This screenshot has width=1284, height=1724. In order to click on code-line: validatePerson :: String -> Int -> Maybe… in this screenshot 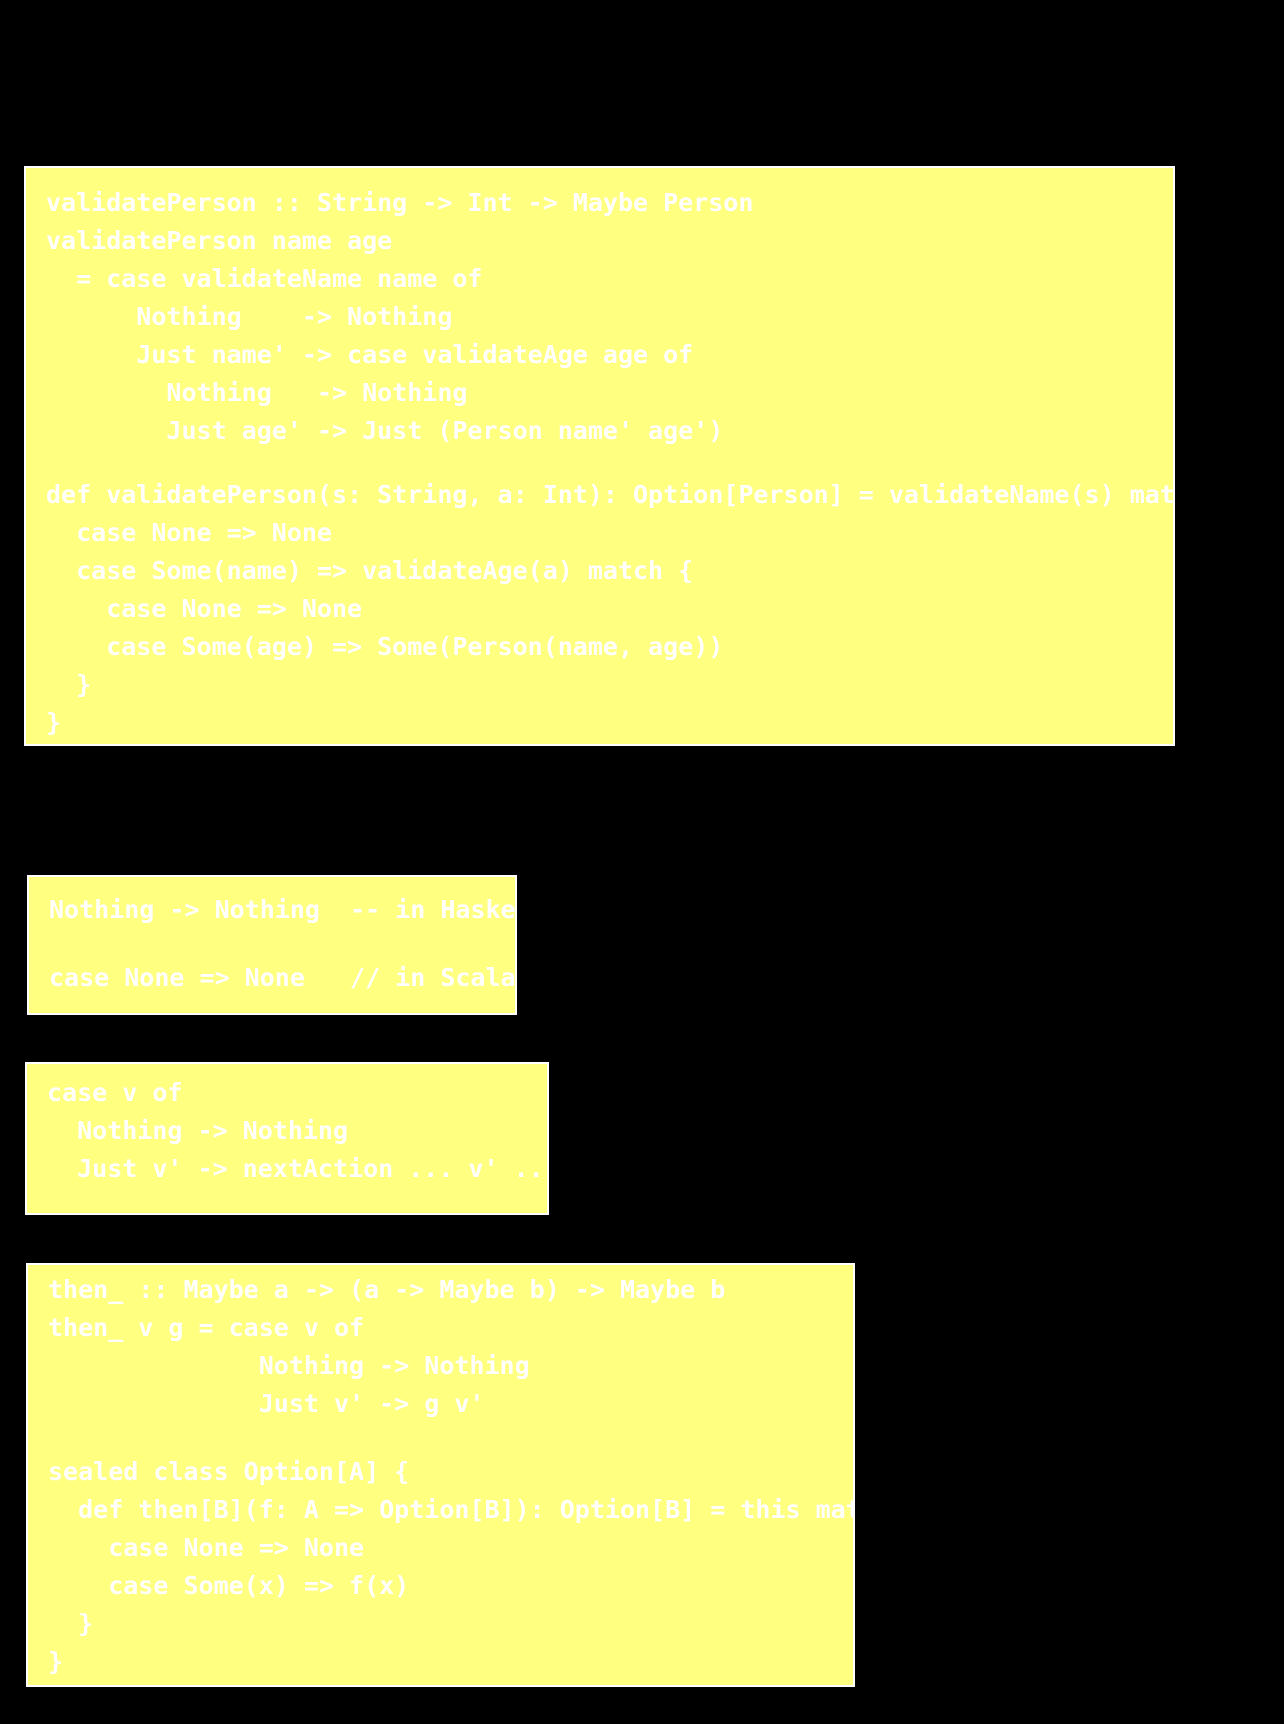, I will do `click(400, 202)`.